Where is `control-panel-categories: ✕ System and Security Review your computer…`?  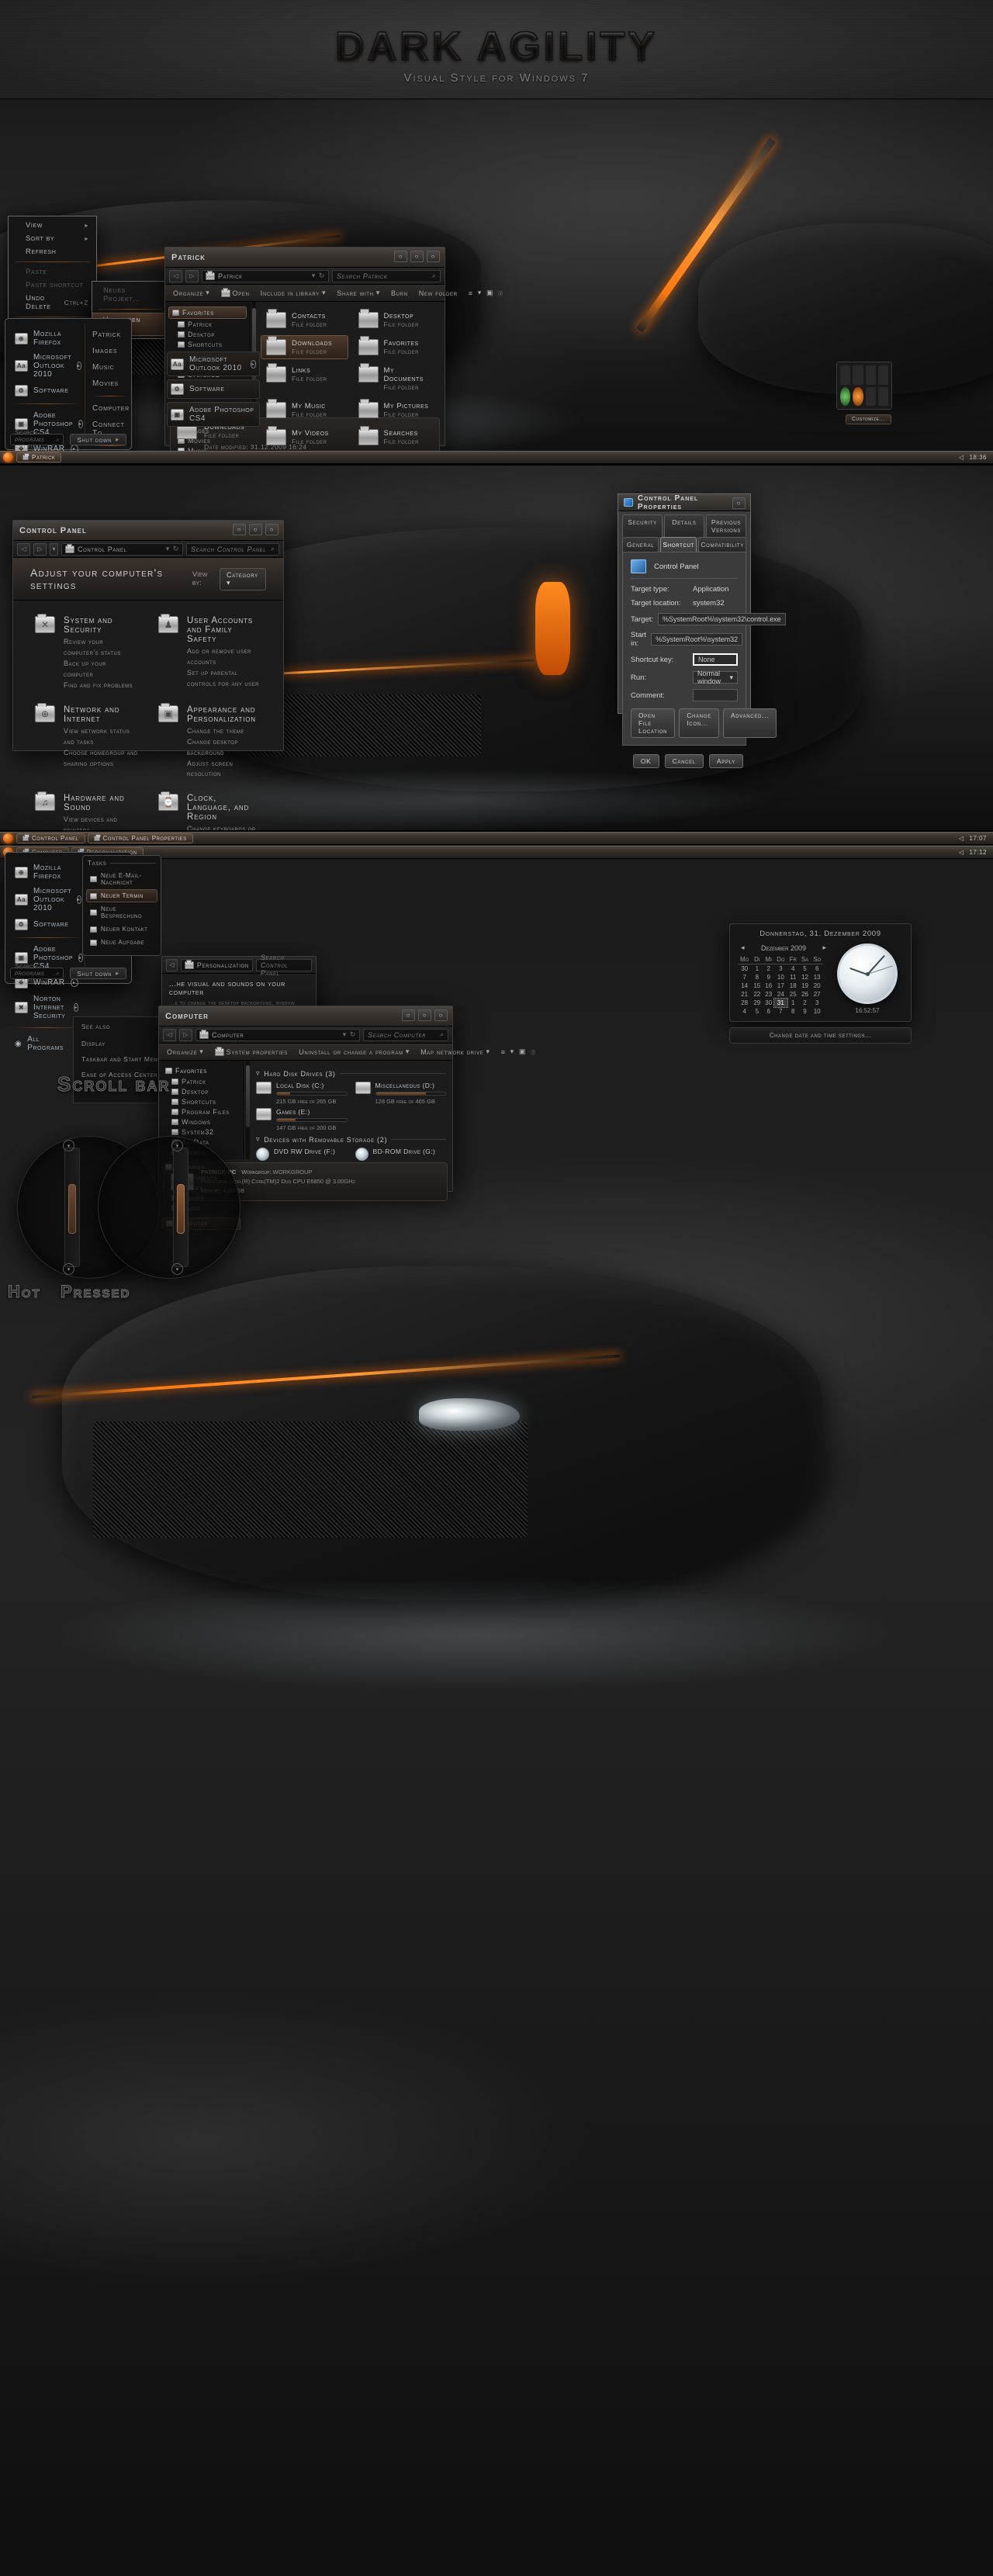 control-panel-categories: ✕ System and Security Review your computer… is located at coordinates (148, 715).